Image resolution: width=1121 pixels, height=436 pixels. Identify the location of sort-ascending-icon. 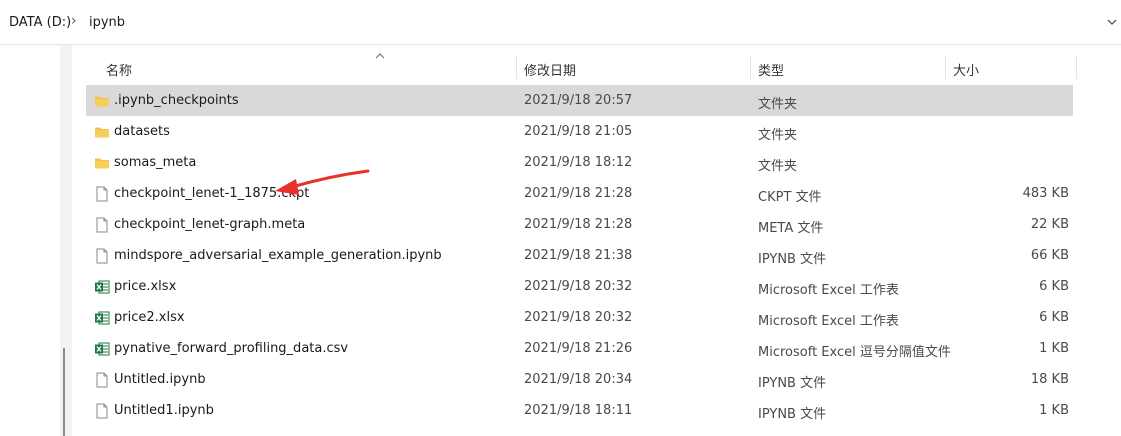
(380, 54).